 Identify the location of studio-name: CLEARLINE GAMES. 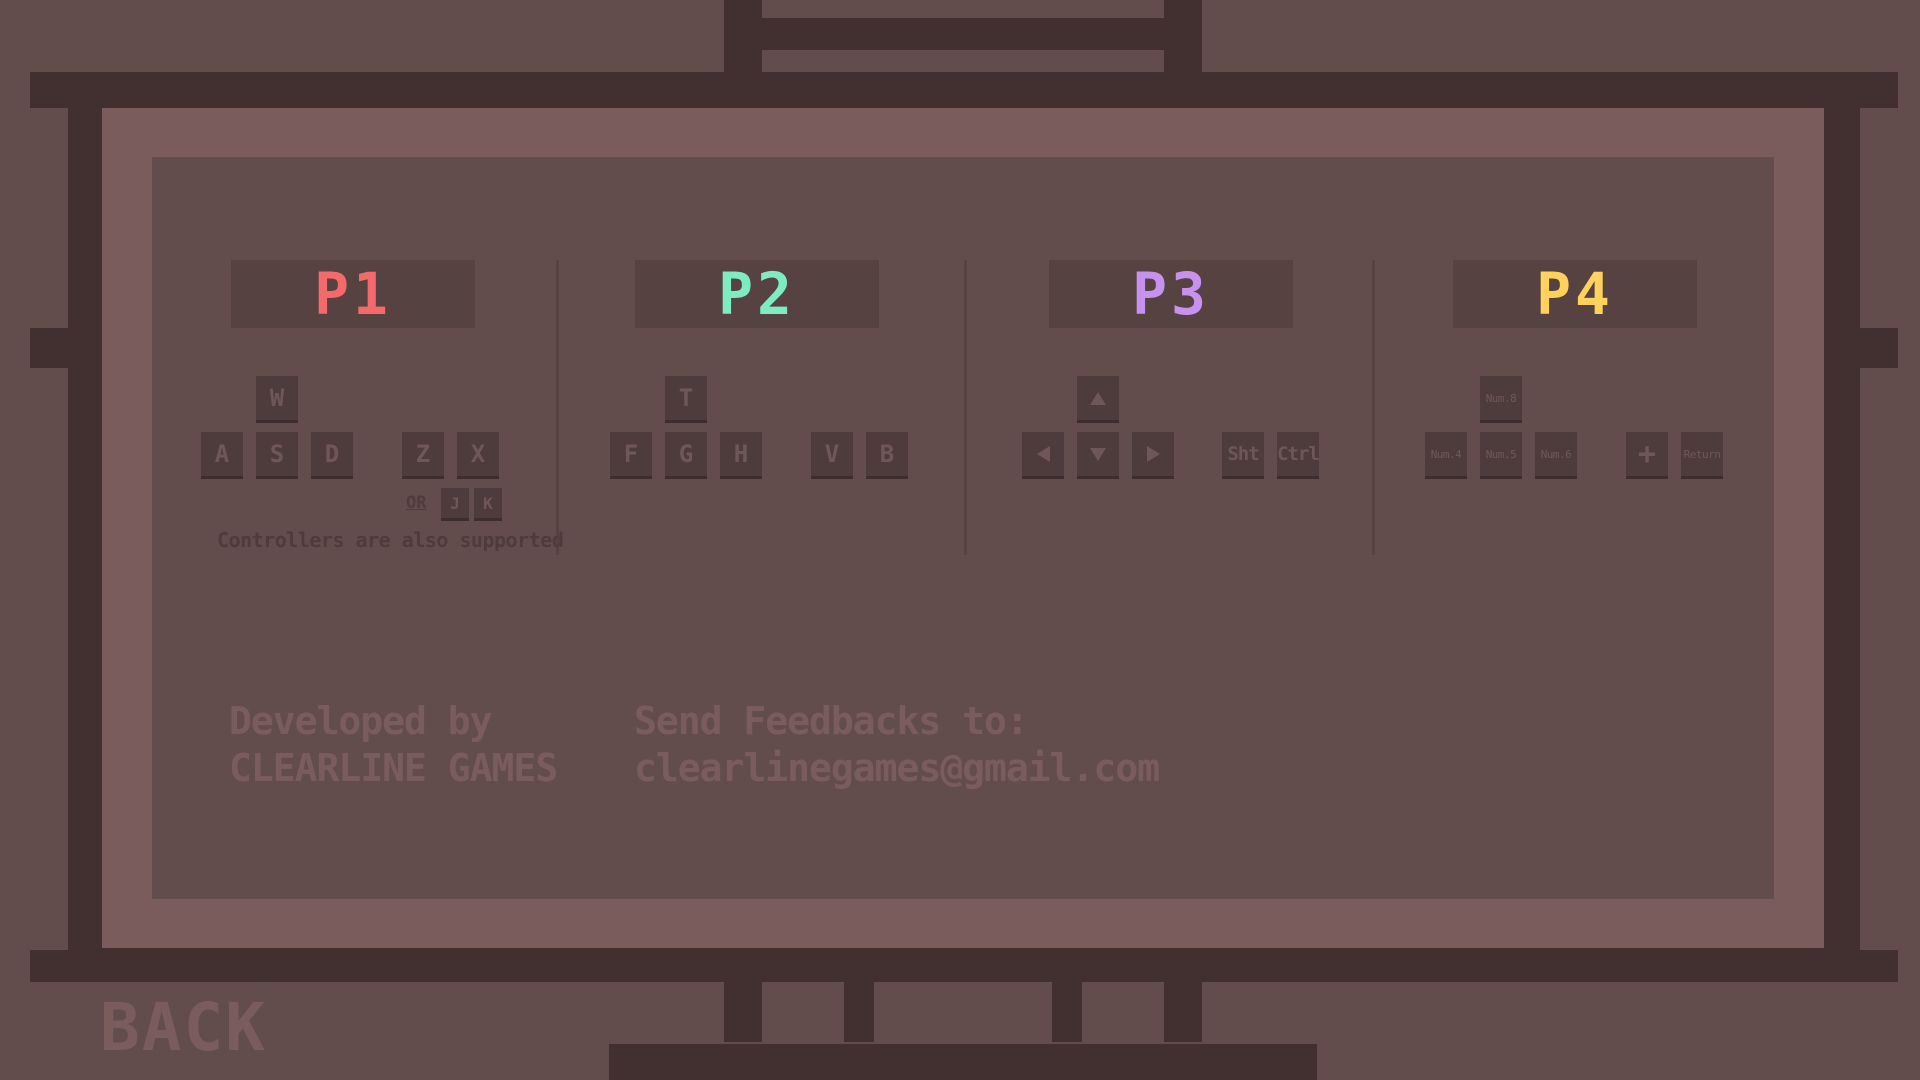
(393, 768).